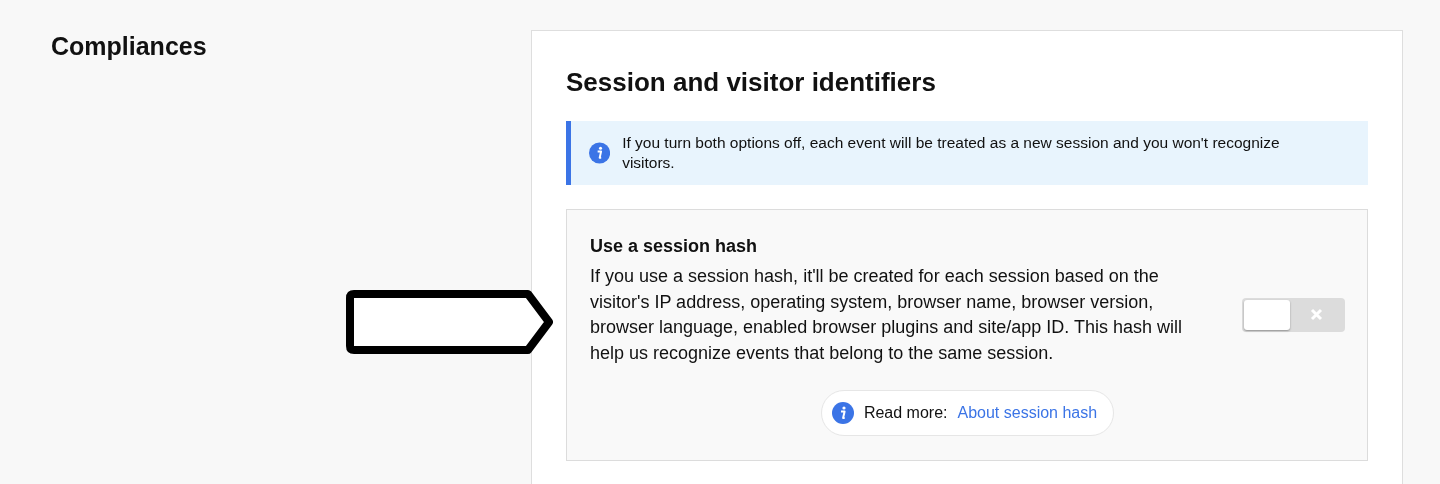 The height and width of the screenshot is (484, 1440). What do you see at coordinates (1293, 315) in the screenshot?
I see `toggle-switch` at bounding box center [1293, 315].